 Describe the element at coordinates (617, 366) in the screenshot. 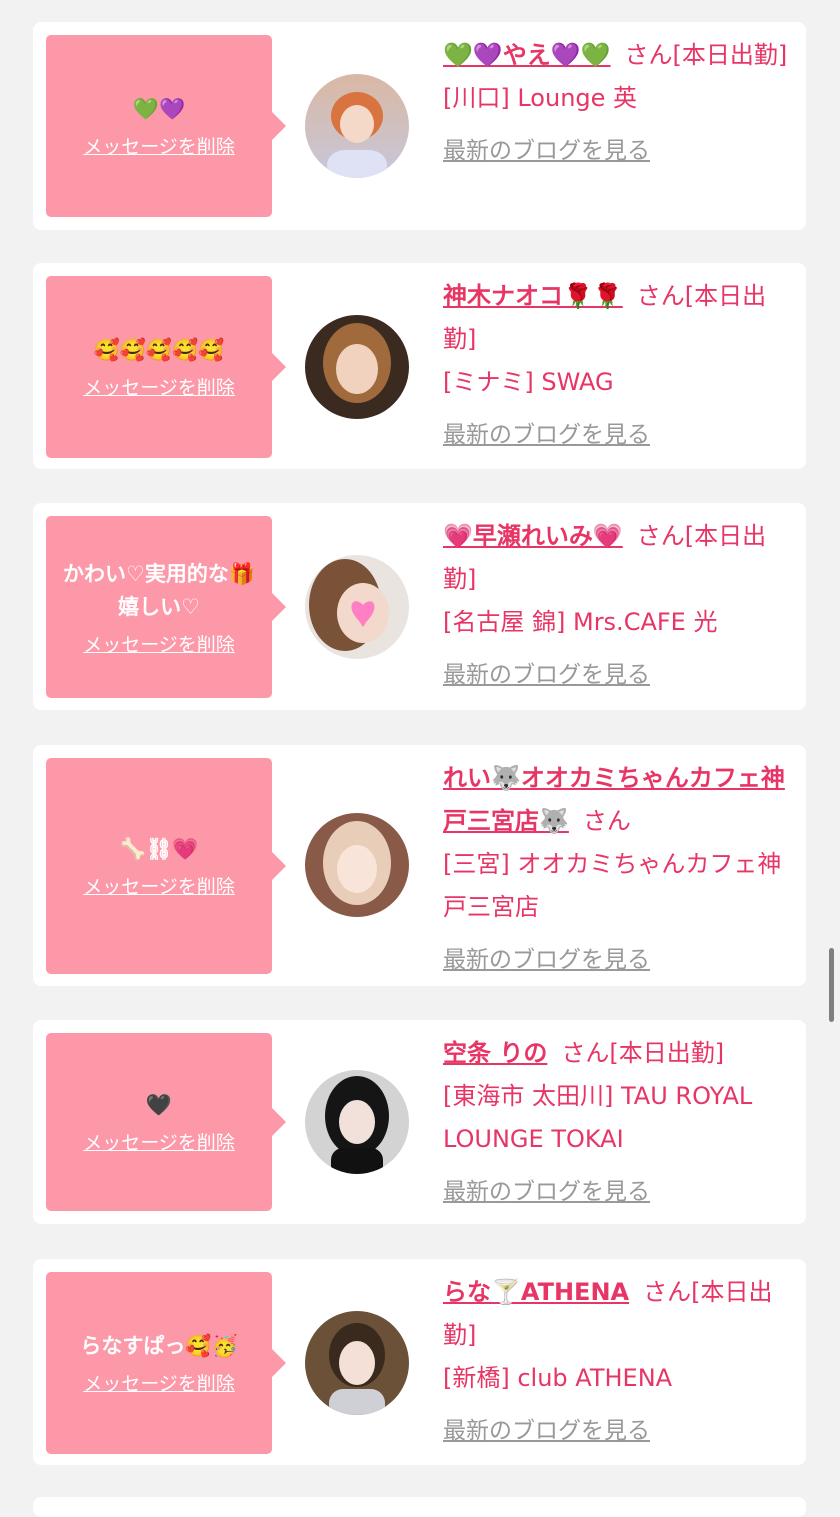

I see `cast-info: 神木ナオコ🌹🌹 さん[本日出勤] [ミナミ] SWAG 最新のブログを見る` at that location.